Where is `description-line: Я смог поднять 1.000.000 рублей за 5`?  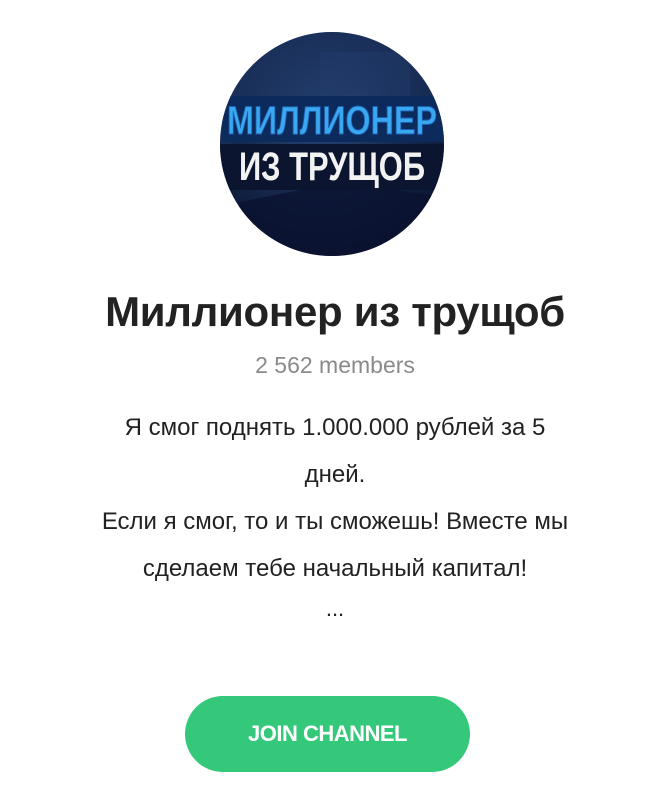
description-line: Я смог поднять 1.000.000 рублей за 5 is located at coordinates (335, 427).